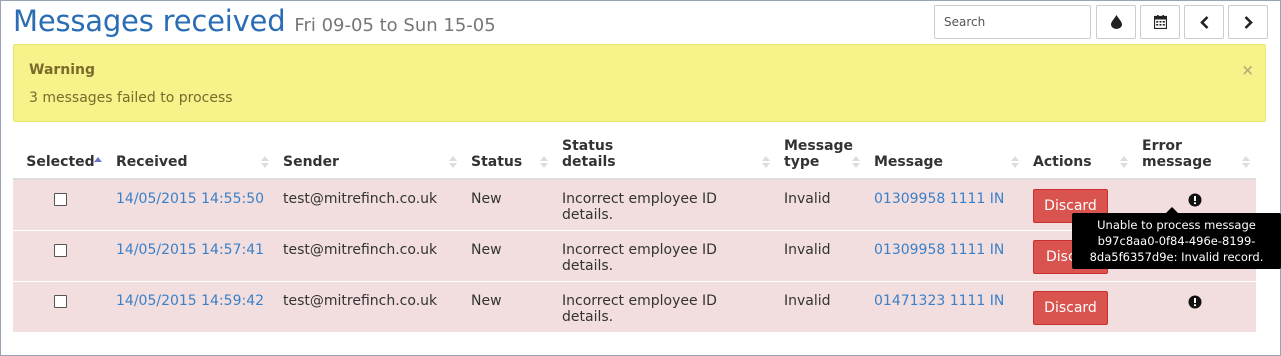 Image resolution: width=1281 pixels, height=356 pixels. I want to click on column-header-selected: Selected, so click(60, 156).